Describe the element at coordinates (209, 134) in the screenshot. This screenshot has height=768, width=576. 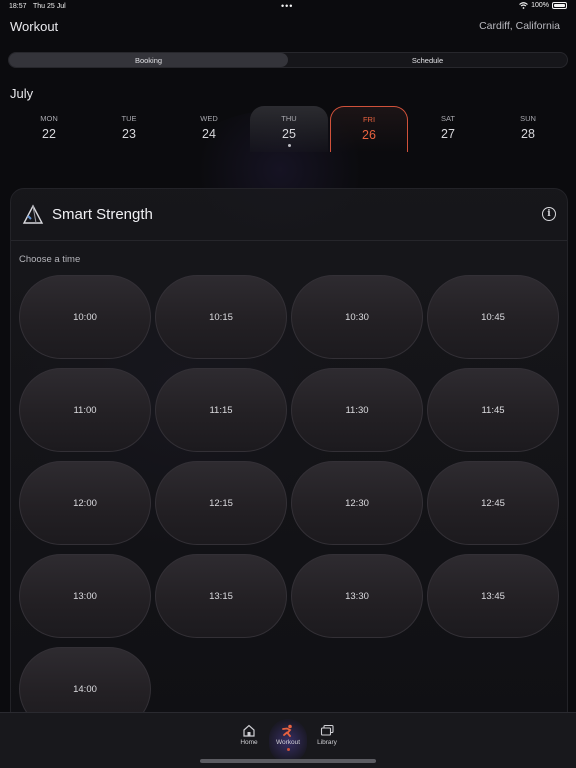
I see `day-number: 24` at that location.